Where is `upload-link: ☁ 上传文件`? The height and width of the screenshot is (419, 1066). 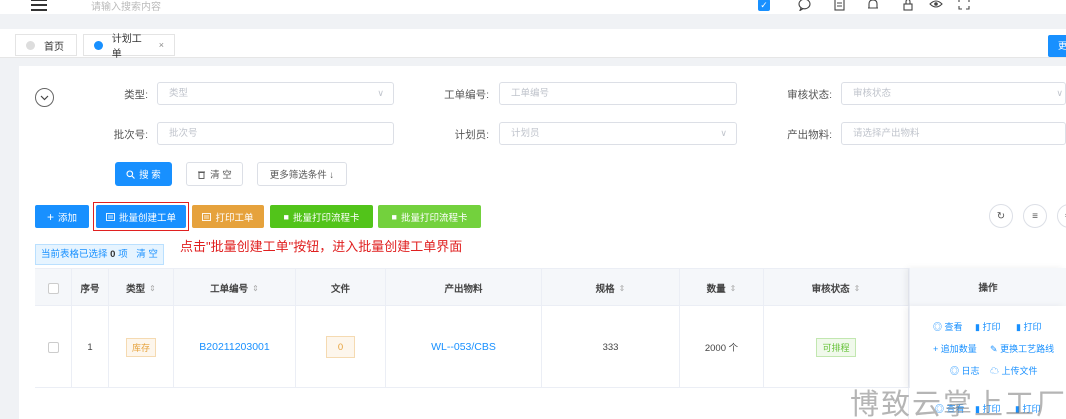 upload-link: ☁ 上传文件 is located at coordinates (1014, 370).